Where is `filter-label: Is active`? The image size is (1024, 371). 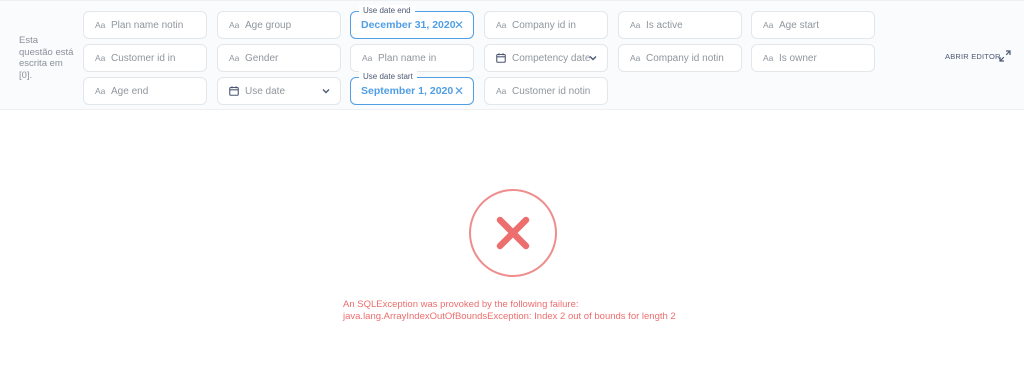 filter-label: Is active is located at coordinates (664, 25).